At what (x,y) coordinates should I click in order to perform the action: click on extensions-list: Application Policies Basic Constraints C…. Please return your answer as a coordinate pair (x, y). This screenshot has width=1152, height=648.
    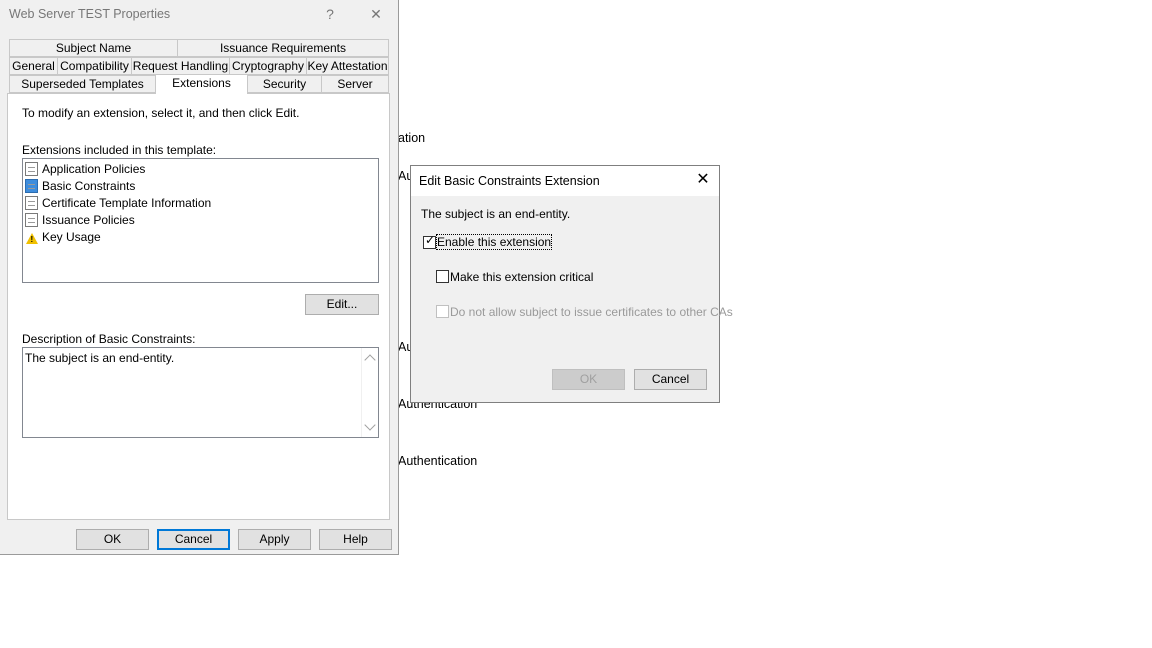
    Looking at the image, I should click on (200, 220).